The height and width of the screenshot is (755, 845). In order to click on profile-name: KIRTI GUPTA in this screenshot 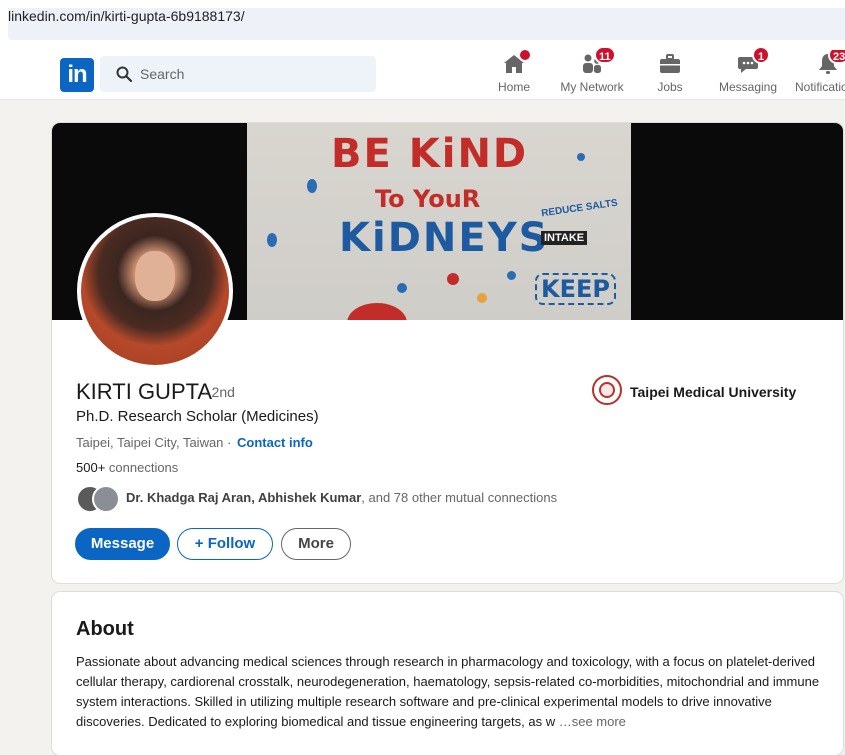, I will do `click(144, 391)`.